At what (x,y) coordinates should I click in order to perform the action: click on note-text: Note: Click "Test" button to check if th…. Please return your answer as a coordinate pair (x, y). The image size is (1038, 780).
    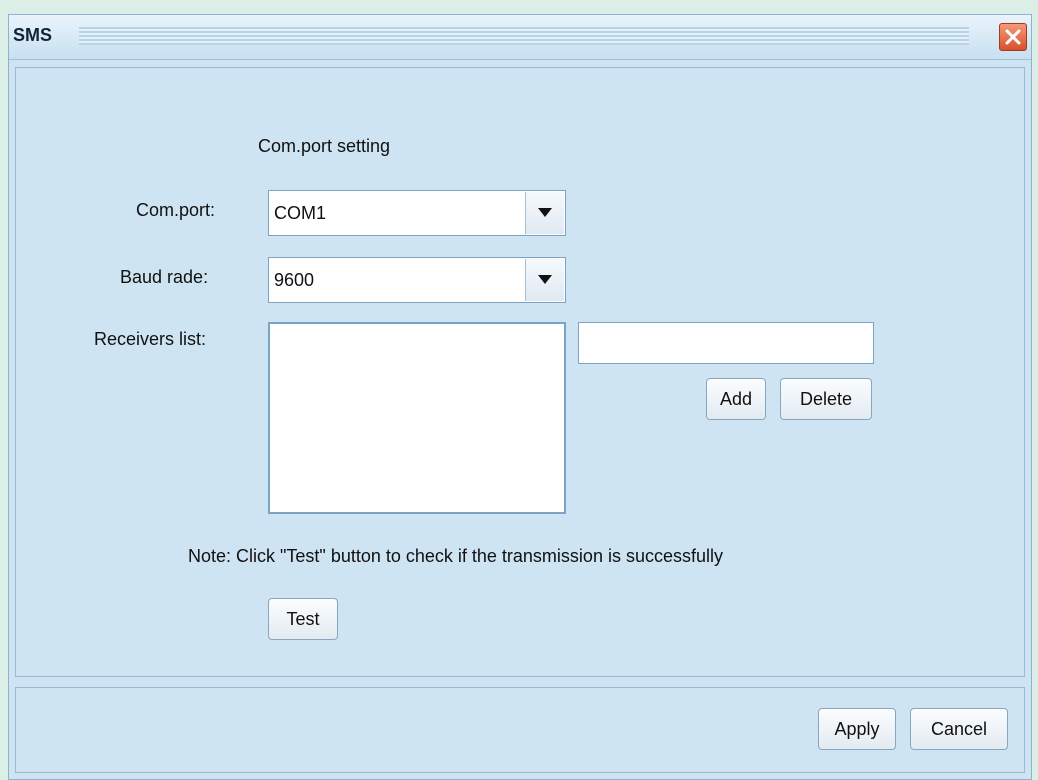
    Looking at the image, I should click on (455, 556).